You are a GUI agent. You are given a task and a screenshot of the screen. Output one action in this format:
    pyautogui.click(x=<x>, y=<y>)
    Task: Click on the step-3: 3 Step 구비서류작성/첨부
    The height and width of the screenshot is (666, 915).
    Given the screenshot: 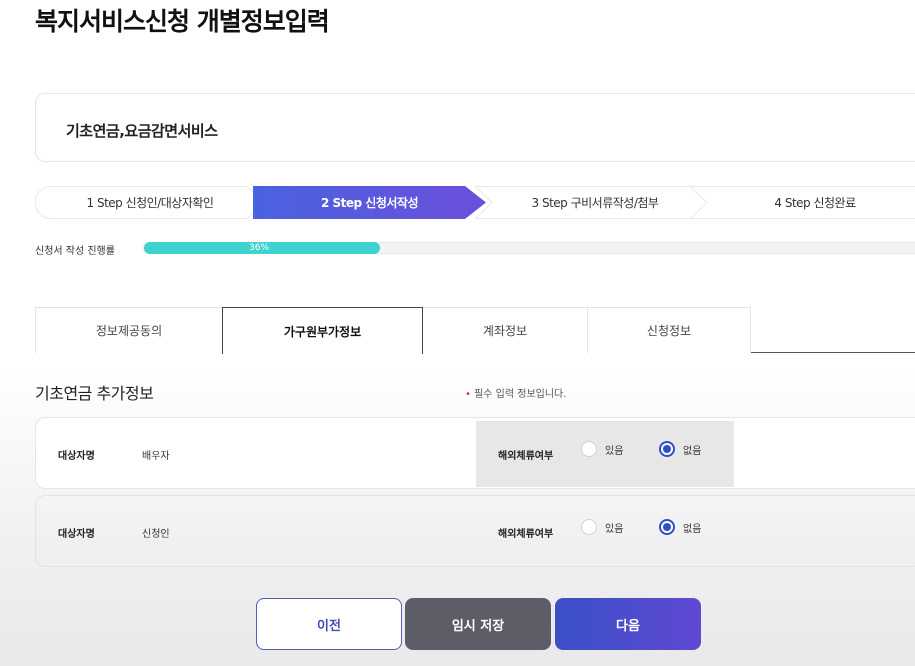 What is the action you would take?
    pyautogui.click(x=595, y=202)
    